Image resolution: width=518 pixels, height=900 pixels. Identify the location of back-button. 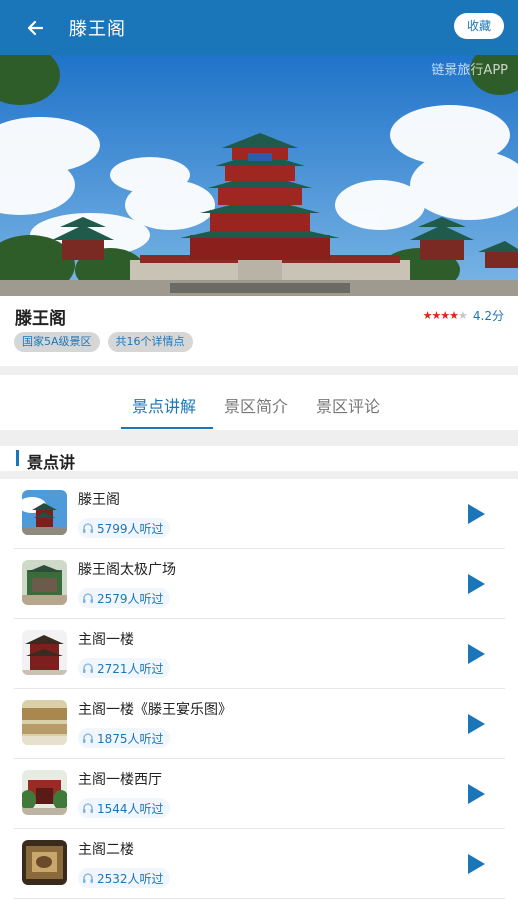
(35, 28).